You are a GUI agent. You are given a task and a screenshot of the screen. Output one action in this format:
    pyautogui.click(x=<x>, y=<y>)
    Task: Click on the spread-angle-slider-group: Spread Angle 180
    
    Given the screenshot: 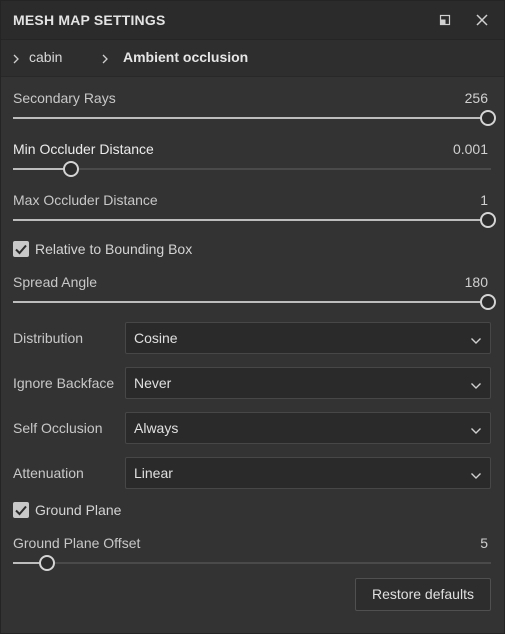 What is the action you would take?
    pyautogui.click(x=254, y=294)
    